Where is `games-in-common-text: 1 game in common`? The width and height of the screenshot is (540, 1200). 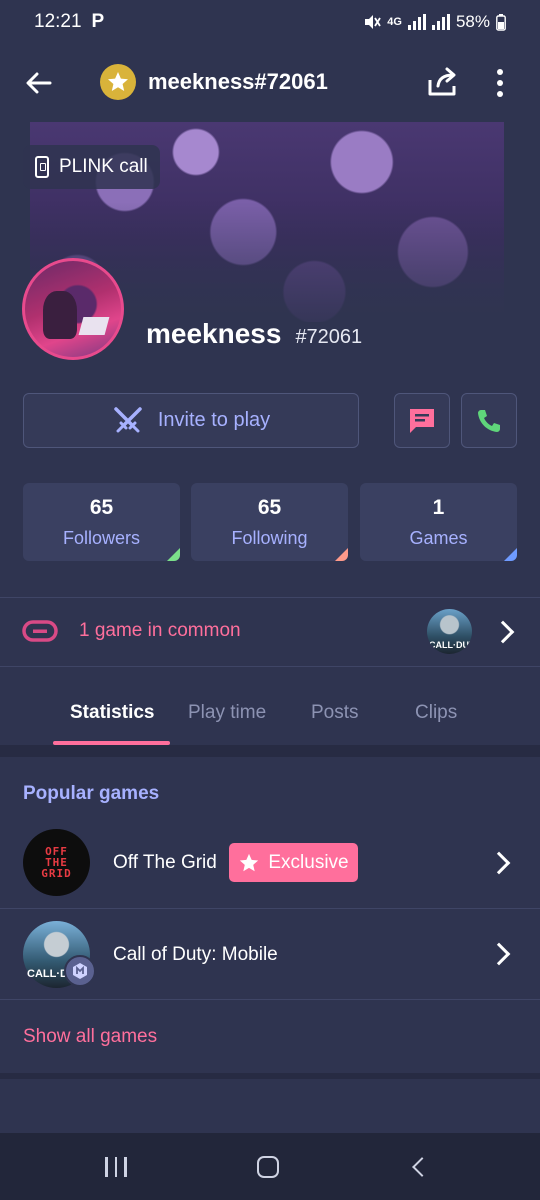 games-in-common-text: 1 game in common is located at coordinates (160, 630).